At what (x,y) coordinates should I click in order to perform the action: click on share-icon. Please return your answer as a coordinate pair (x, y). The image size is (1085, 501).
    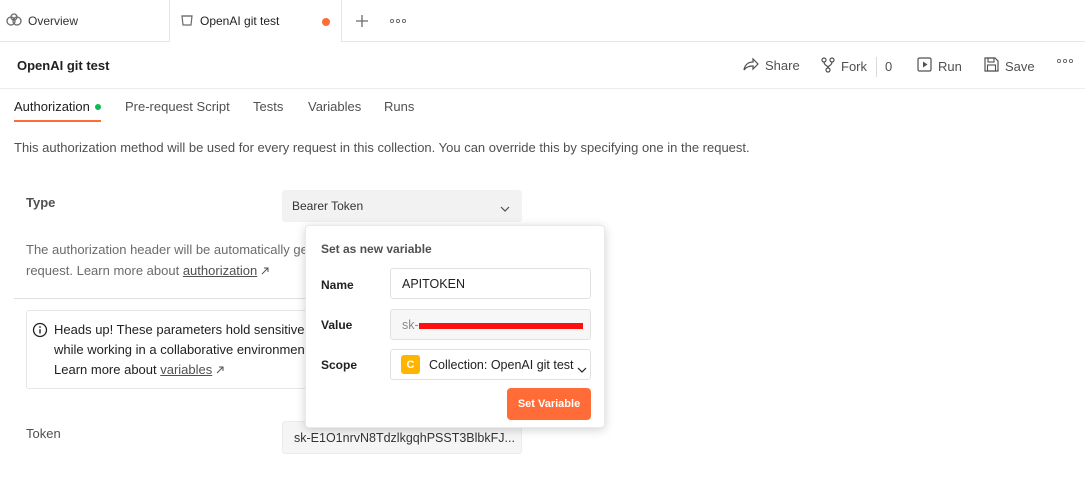
    Looking at the image, I should click on (754, 65).